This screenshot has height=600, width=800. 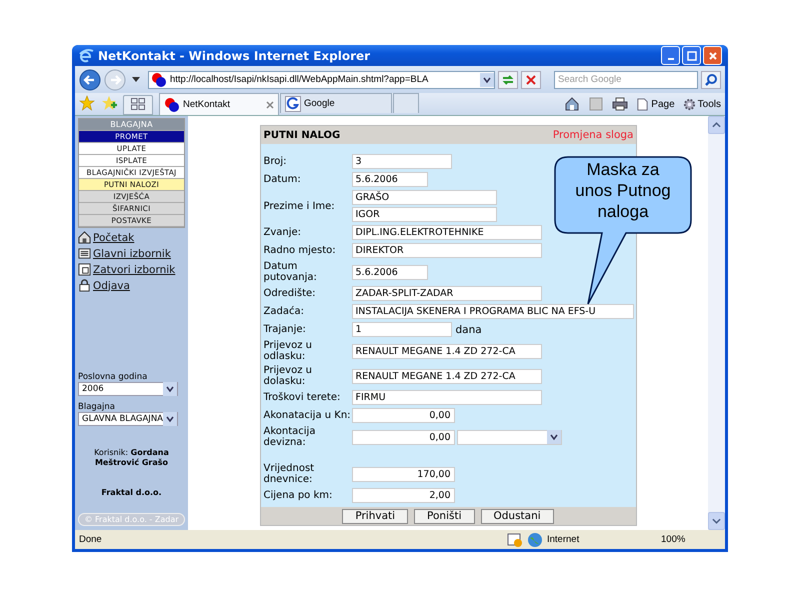 What do you see at coordinates (290, 293) in the screenshot?
I see `field-label: Odredište:` at bounding box center [290, 293].